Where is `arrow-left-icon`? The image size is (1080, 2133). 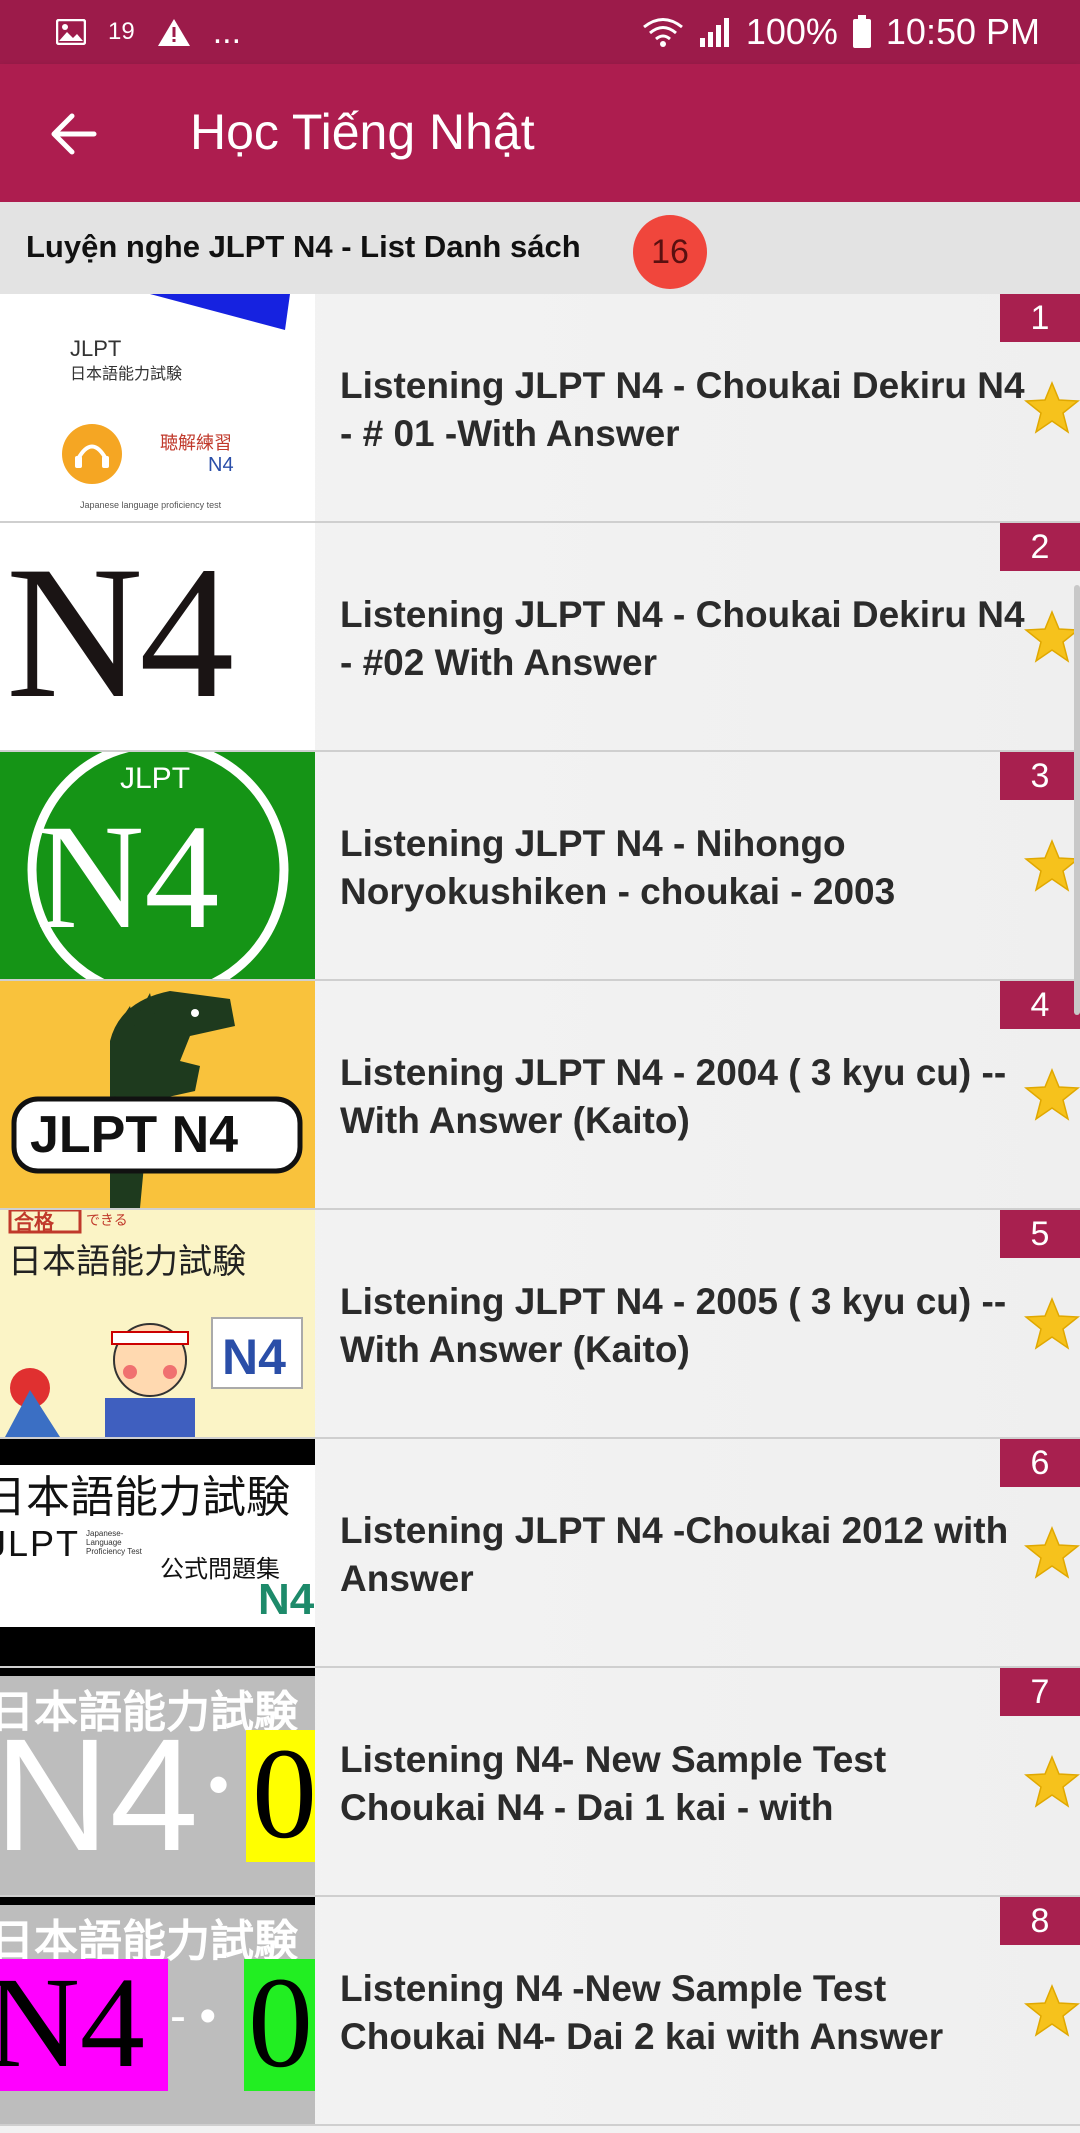
arrow-left-icon is located at coordinates (74, 134).